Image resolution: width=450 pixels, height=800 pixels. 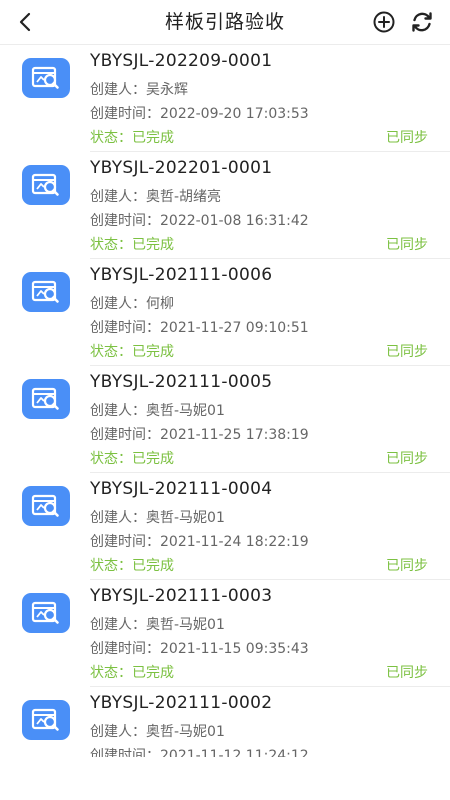 I want to click on record-created-time: 创建时间：2021-11-12 11:24:12, so click(x=199, y=752).